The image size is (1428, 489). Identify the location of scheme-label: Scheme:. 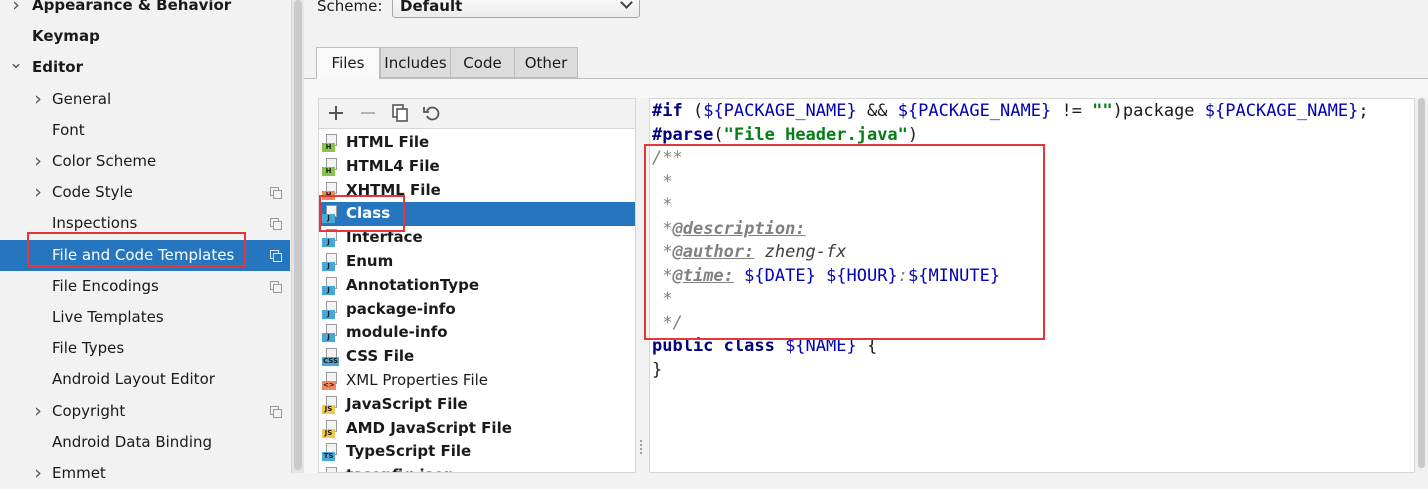
(350, 7).